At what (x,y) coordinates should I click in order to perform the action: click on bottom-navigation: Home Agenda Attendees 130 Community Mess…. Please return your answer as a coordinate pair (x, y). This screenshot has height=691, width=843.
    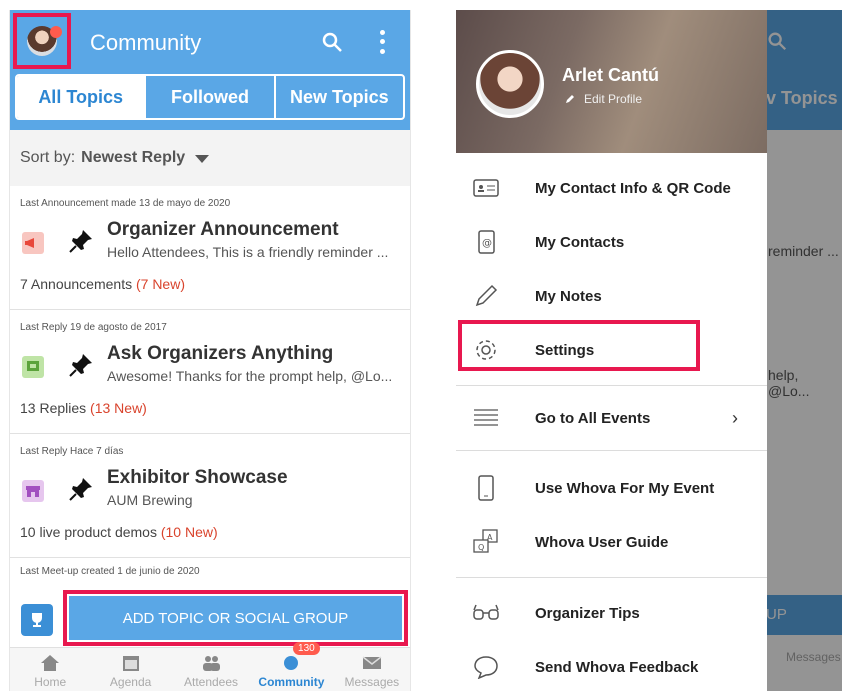
    Looking at the image, I should click on (210, 666).